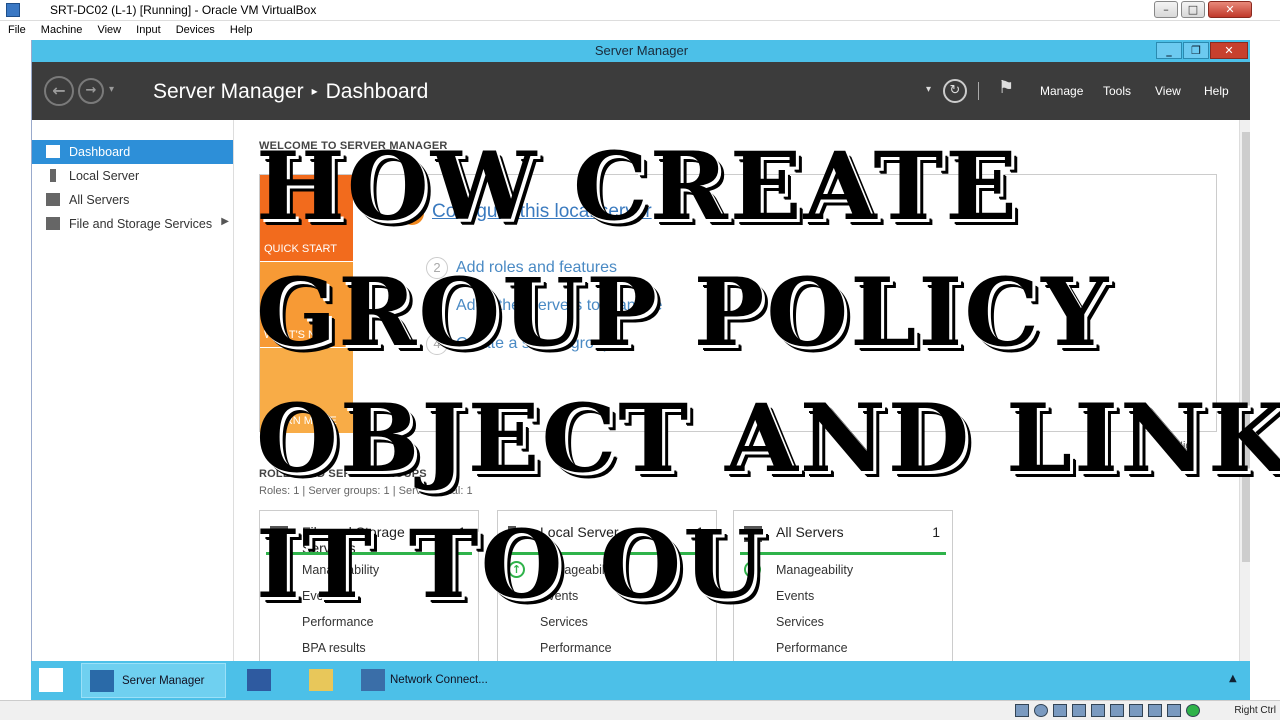 This screenshot has width=1280, height=720. I want to click on display-icon, so click(1117, 710).